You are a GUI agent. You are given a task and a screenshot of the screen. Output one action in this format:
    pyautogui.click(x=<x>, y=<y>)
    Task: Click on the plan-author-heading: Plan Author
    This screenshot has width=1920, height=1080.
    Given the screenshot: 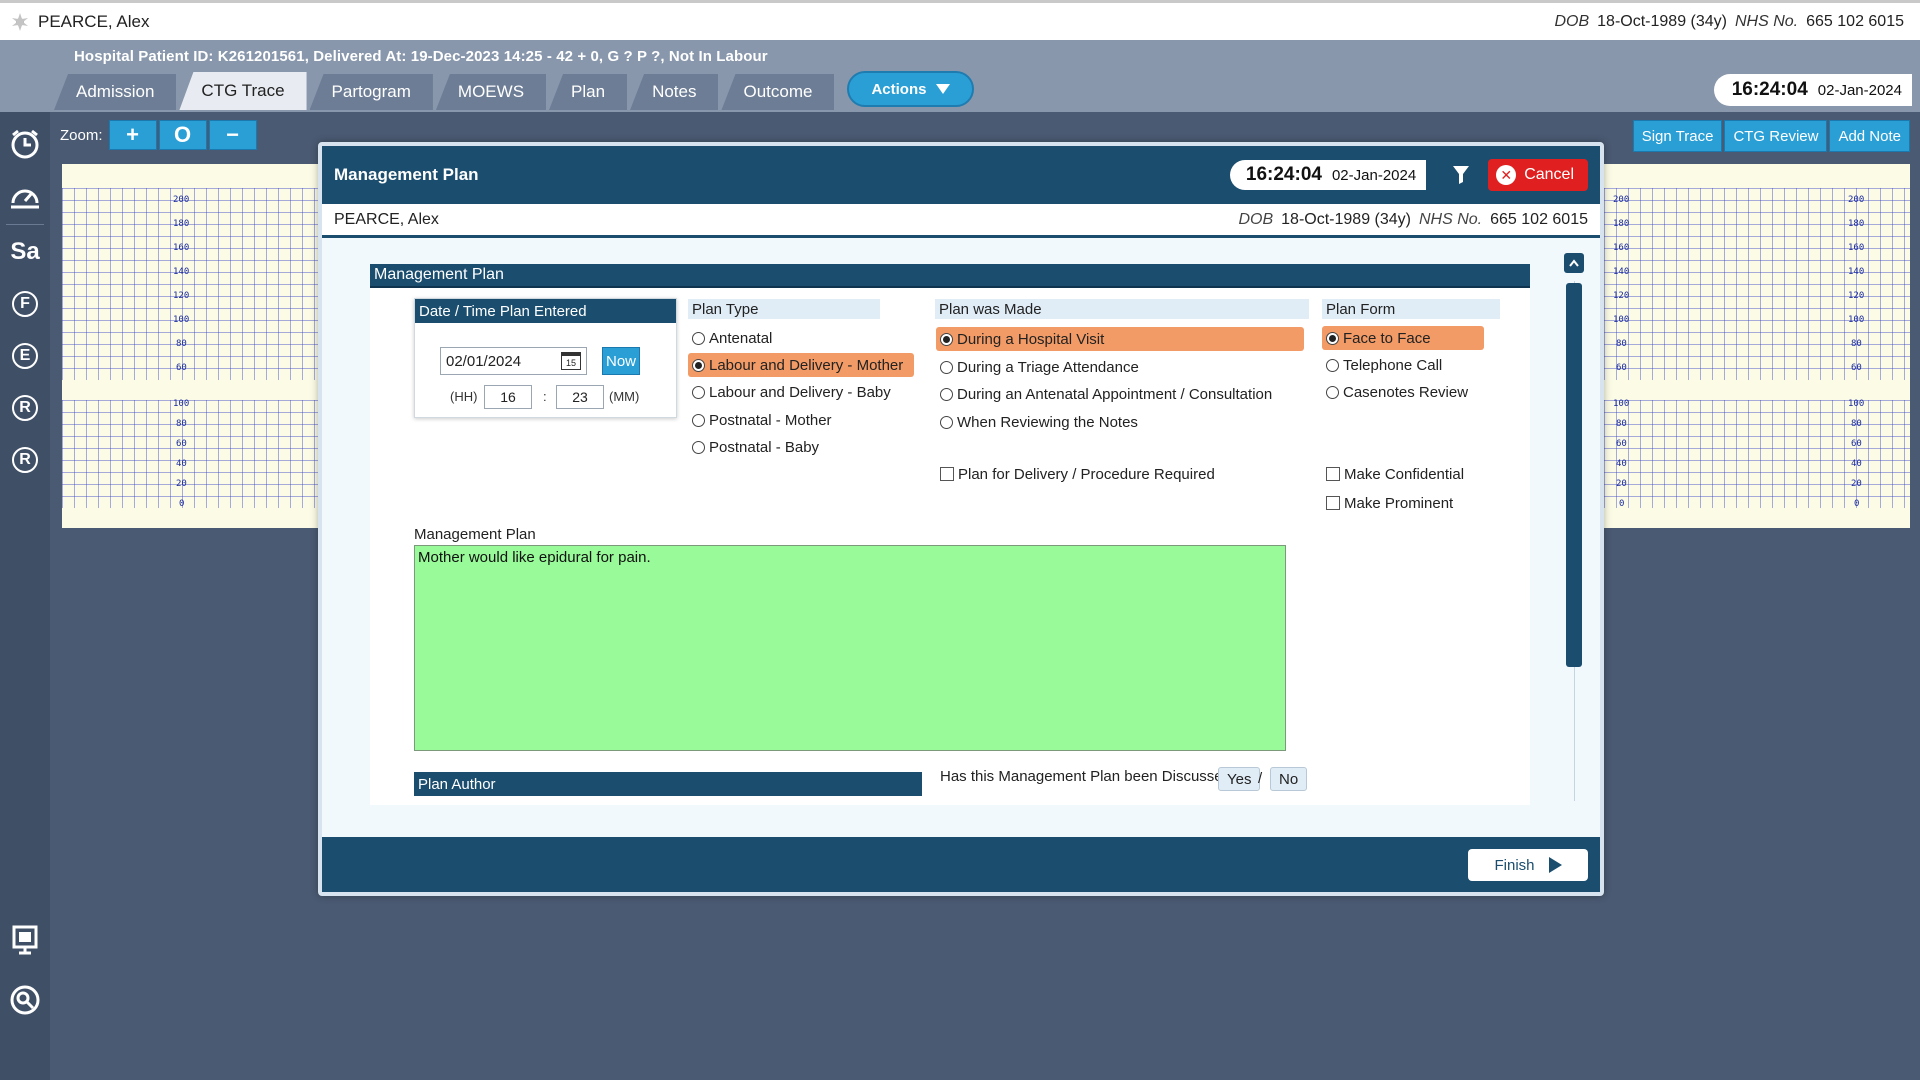 What is the action you would take?
    pyautogui.click(x=668, y=784)
    